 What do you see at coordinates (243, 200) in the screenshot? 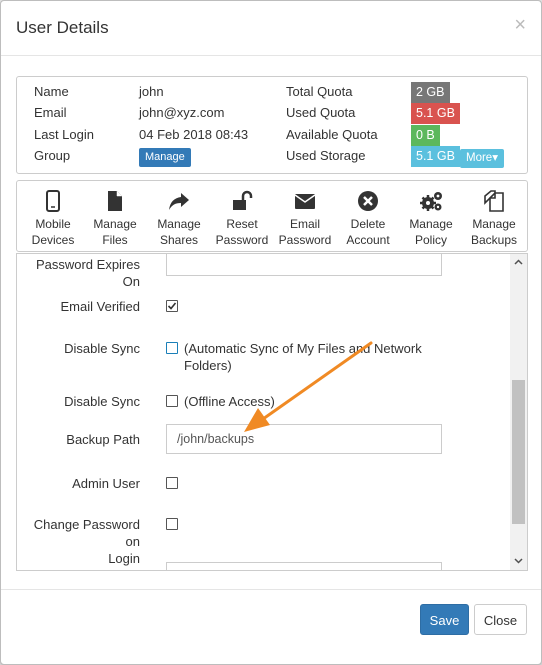
I see `unlock-icon` at bounding box center [243, 200].